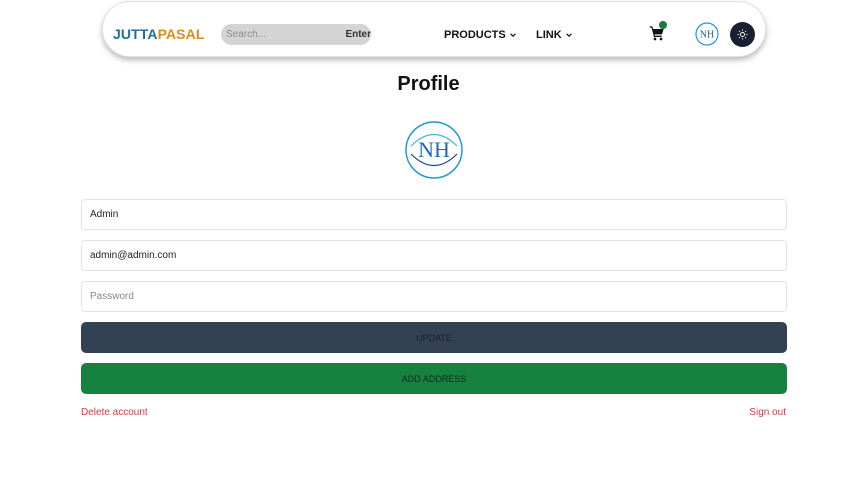 The image size is (857, 480). What do you see at coordinates (663, 25) in the screenshot?
I see `cart-badge` at bounding box center [663, 25].